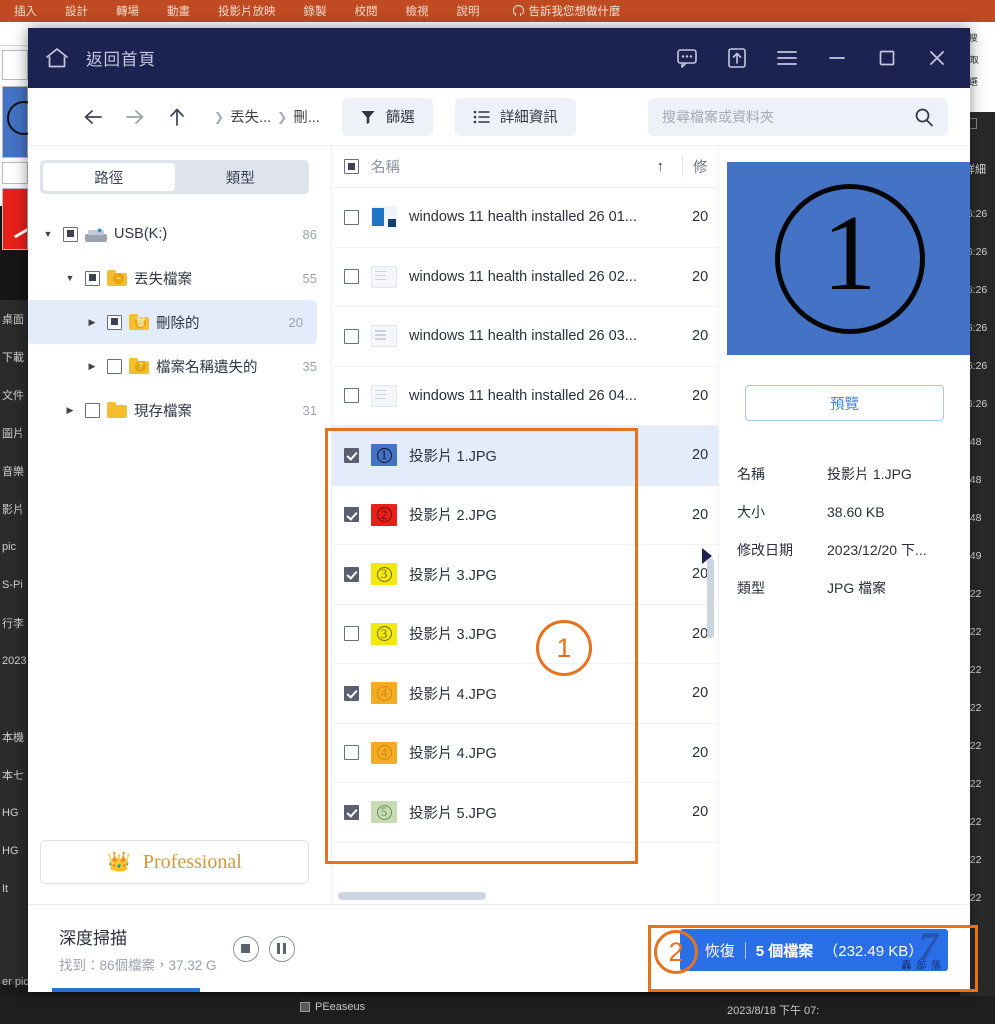  I want to click on home-button, so click(57, 58).